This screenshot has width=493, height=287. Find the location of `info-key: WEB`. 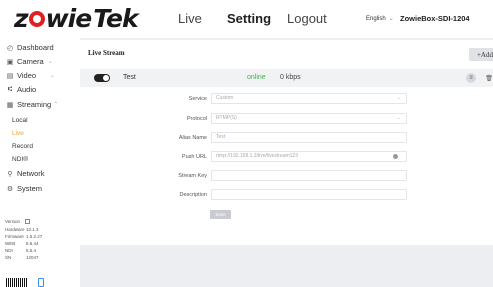

info-key: WEB is located at coordinates (10, 243).